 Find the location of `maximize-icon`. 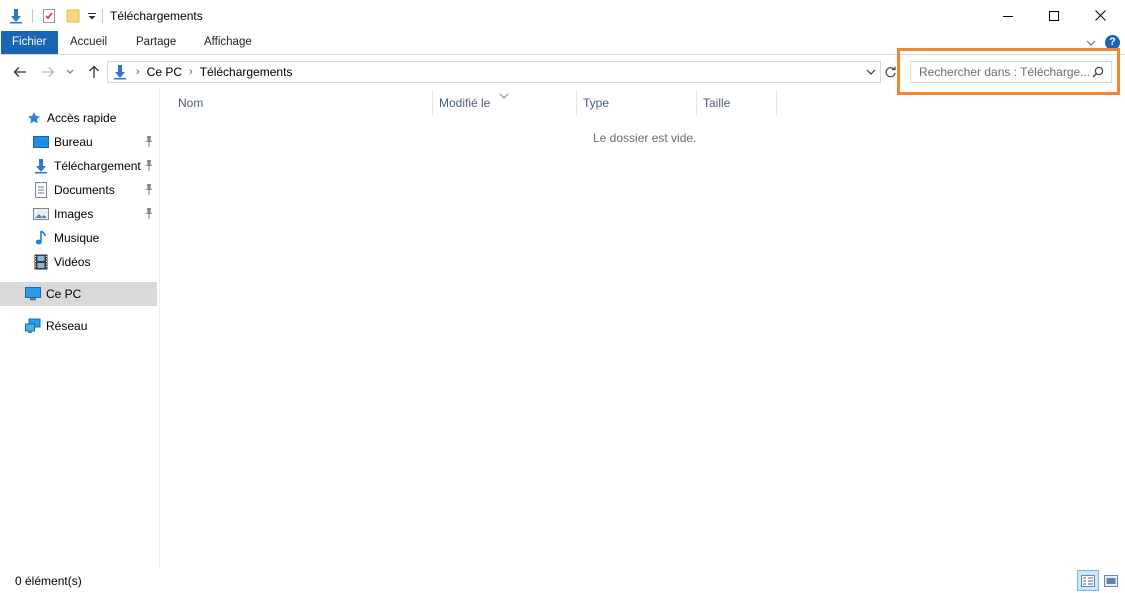

maximize-icon is located at coordinates (1054, 15).